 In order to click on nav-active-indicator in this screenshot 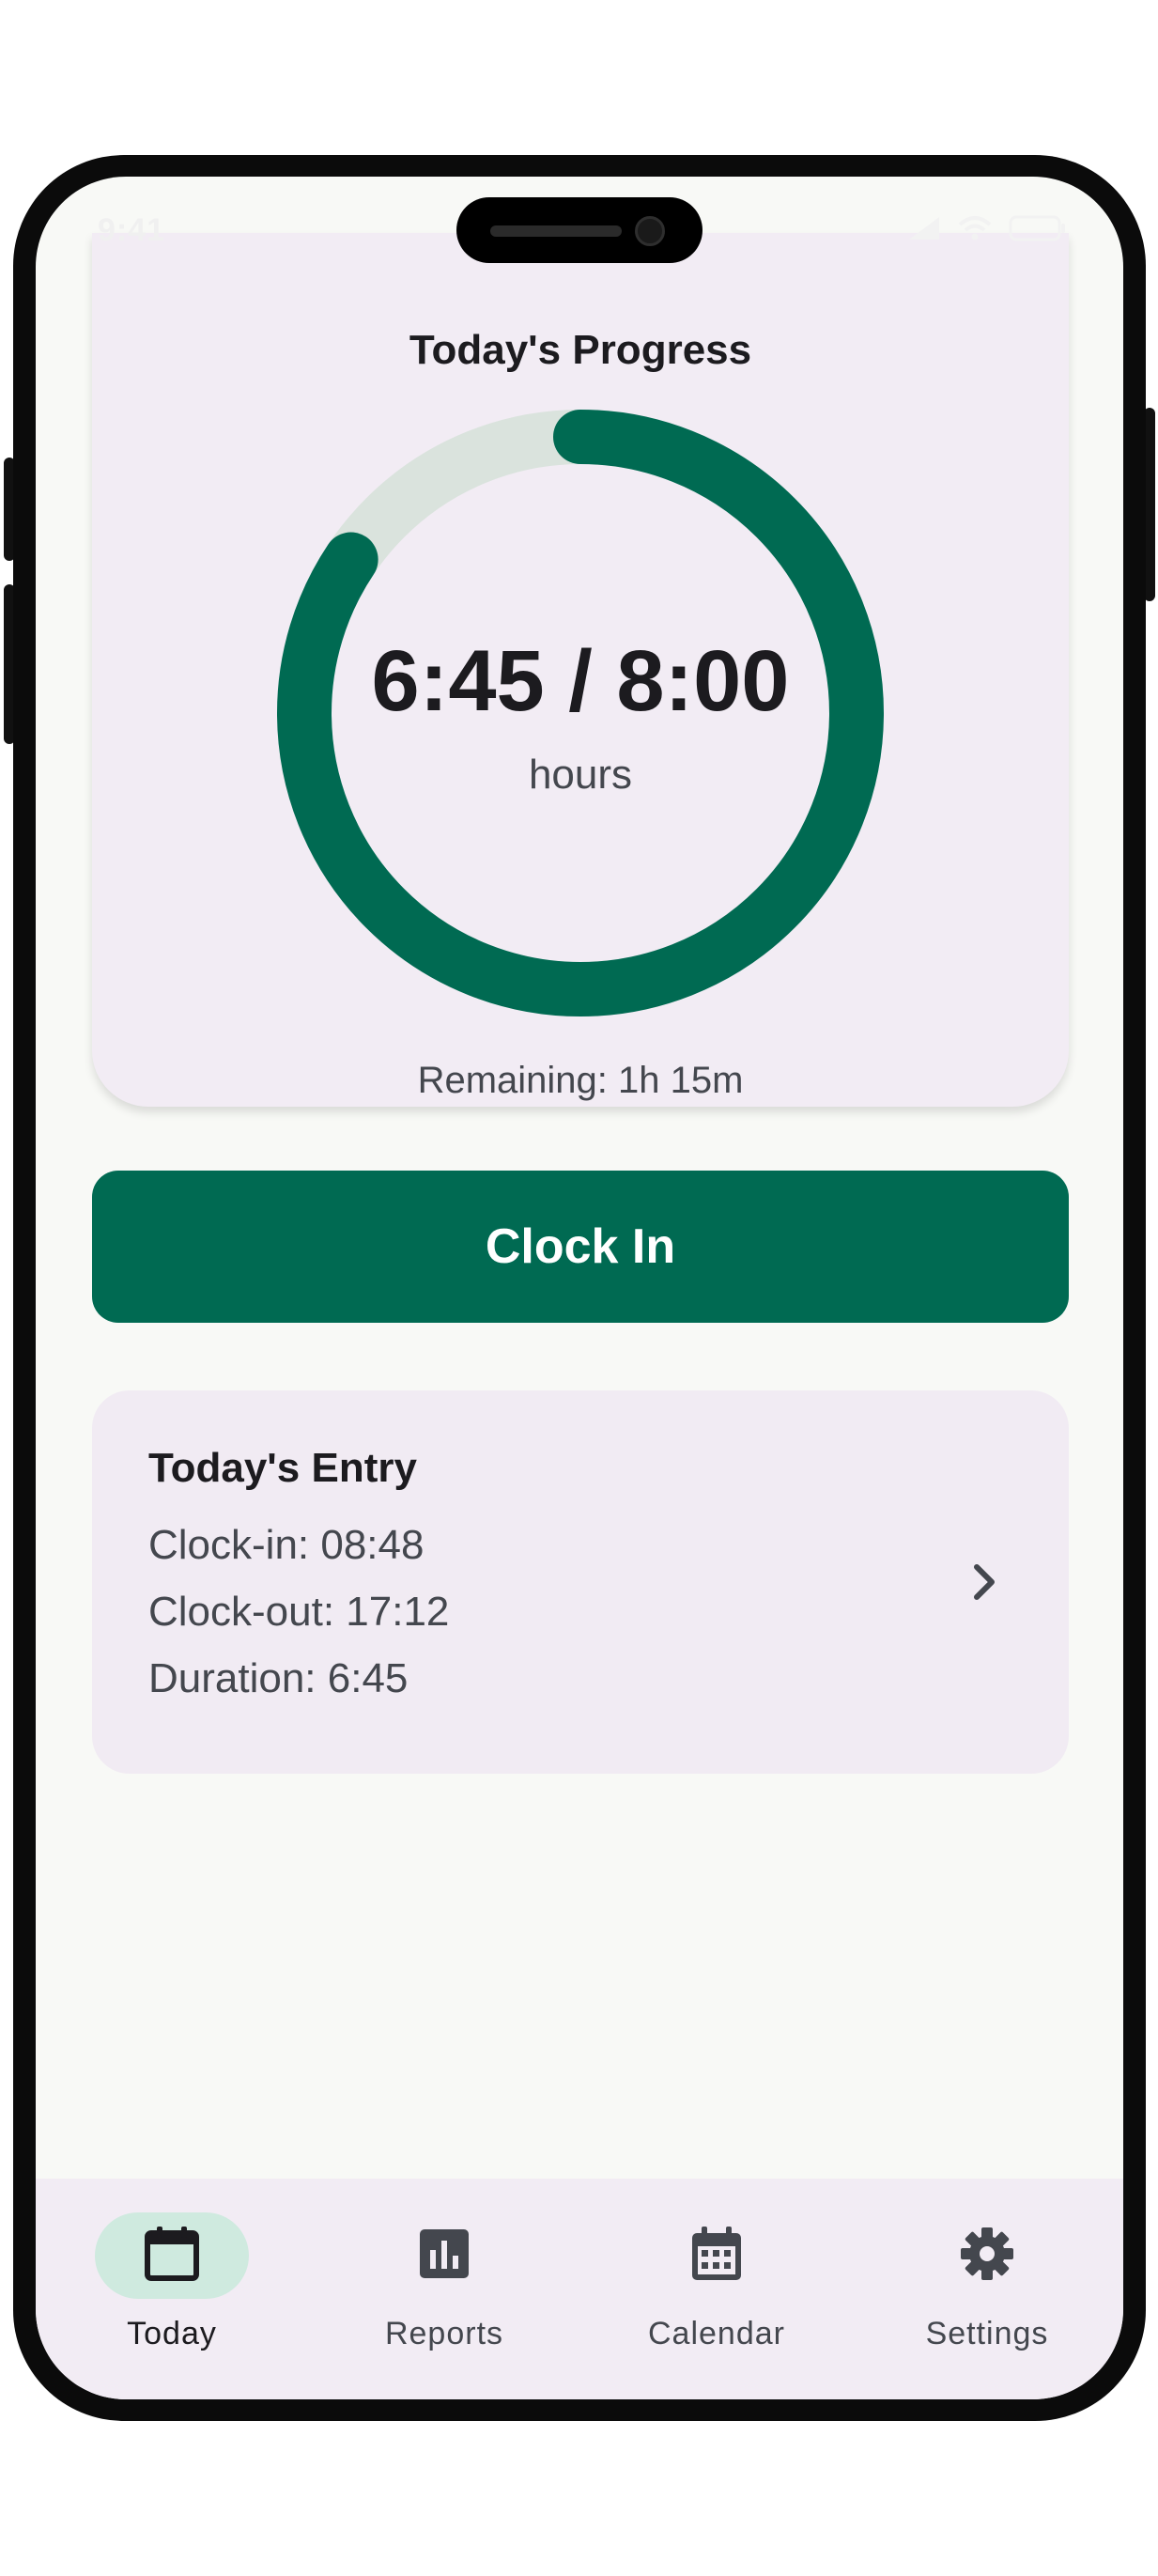, I will do `click(172, 2255)`.